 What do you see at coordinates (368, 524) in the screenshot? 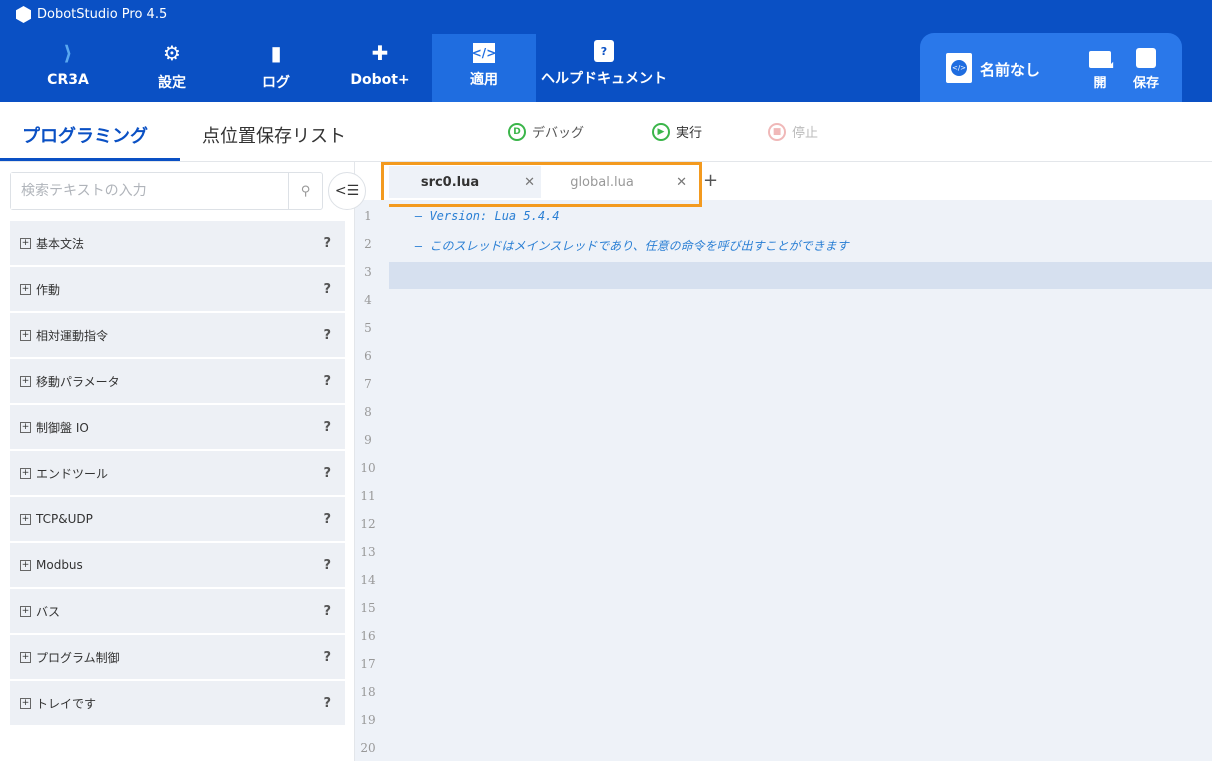
I see `line-number: 12` at bounding box center [368, 524].